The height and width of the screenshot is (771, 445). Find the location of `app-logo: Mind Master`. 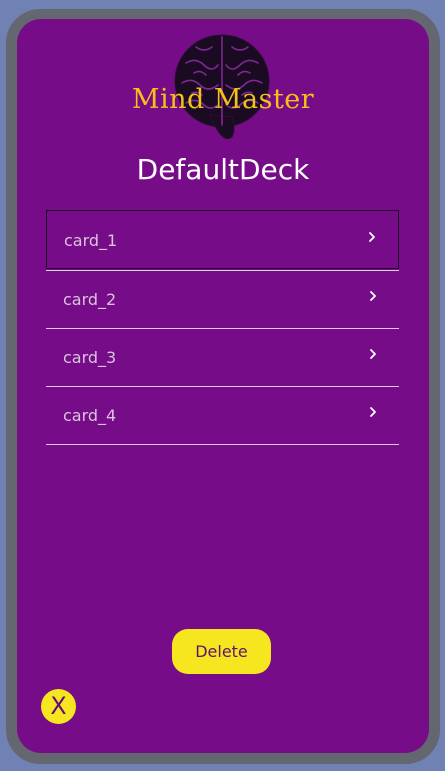

app-logo: Mind Master is located at coordinates (223, 89).